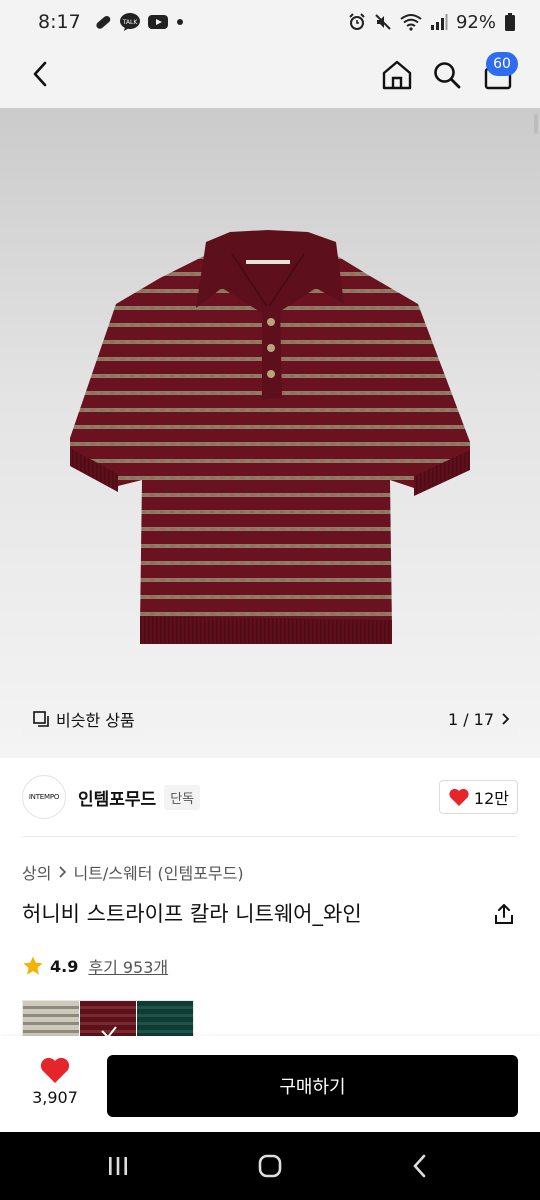  Describe the element at coordinates (128, 966) in the screenshot. I see `review-count-link: 후기 953개` at that location.